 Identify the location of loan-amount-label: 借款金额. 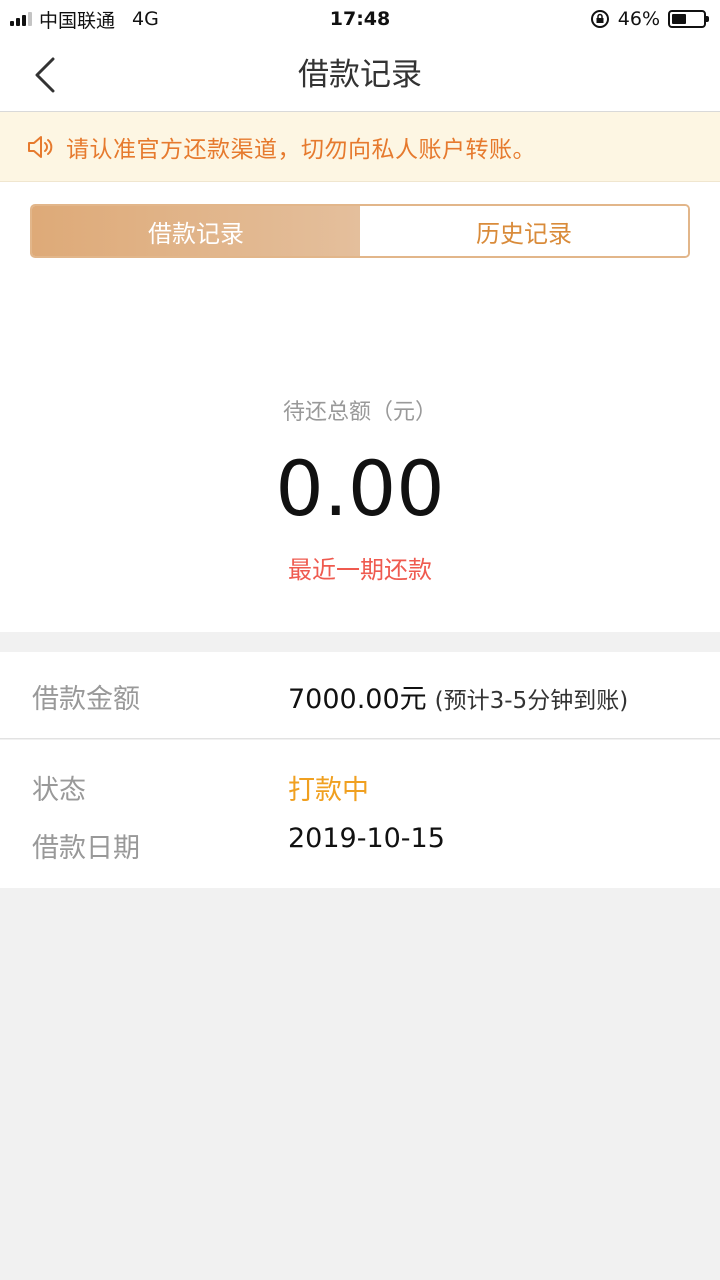
(86, 699).